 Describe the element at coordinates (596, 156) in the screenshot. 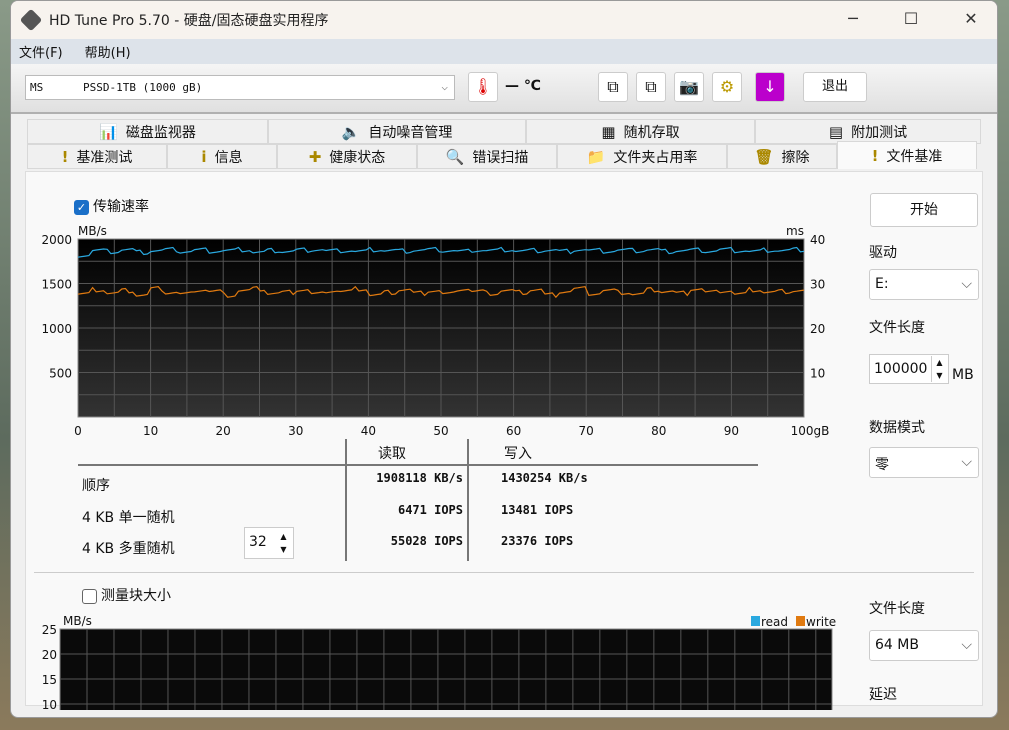

I see `tab-icon: 📁` at that location.